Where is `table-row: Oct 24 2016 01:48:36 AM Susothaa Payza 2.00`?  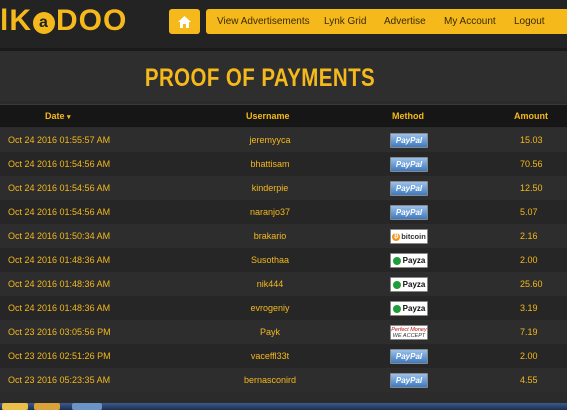
table-row: Oct 24 2016 01:48:36 AM Susothaa Payza 2.00 is located at coordinates (283, 260).